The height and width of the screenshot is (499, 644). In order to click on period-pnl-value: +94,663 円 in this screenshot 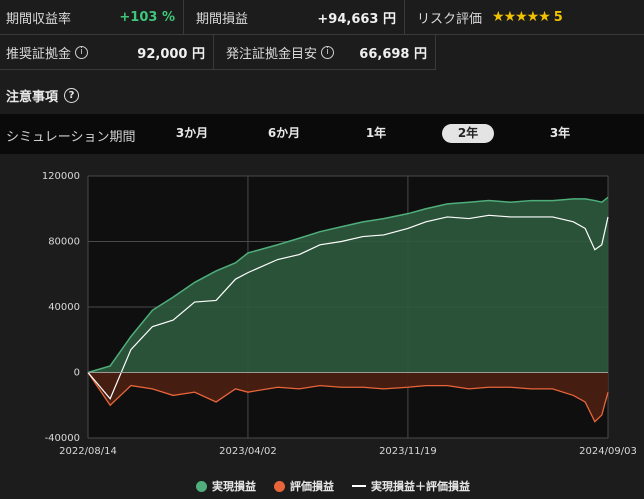, I will do `click(356, 19)`.